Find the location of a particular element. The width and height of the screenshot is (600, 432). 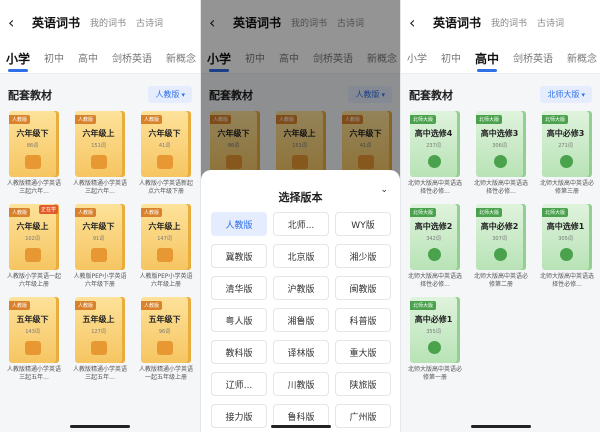

book-cover: 人教版 六年级下 91词 is located at coordinates (100, 237).